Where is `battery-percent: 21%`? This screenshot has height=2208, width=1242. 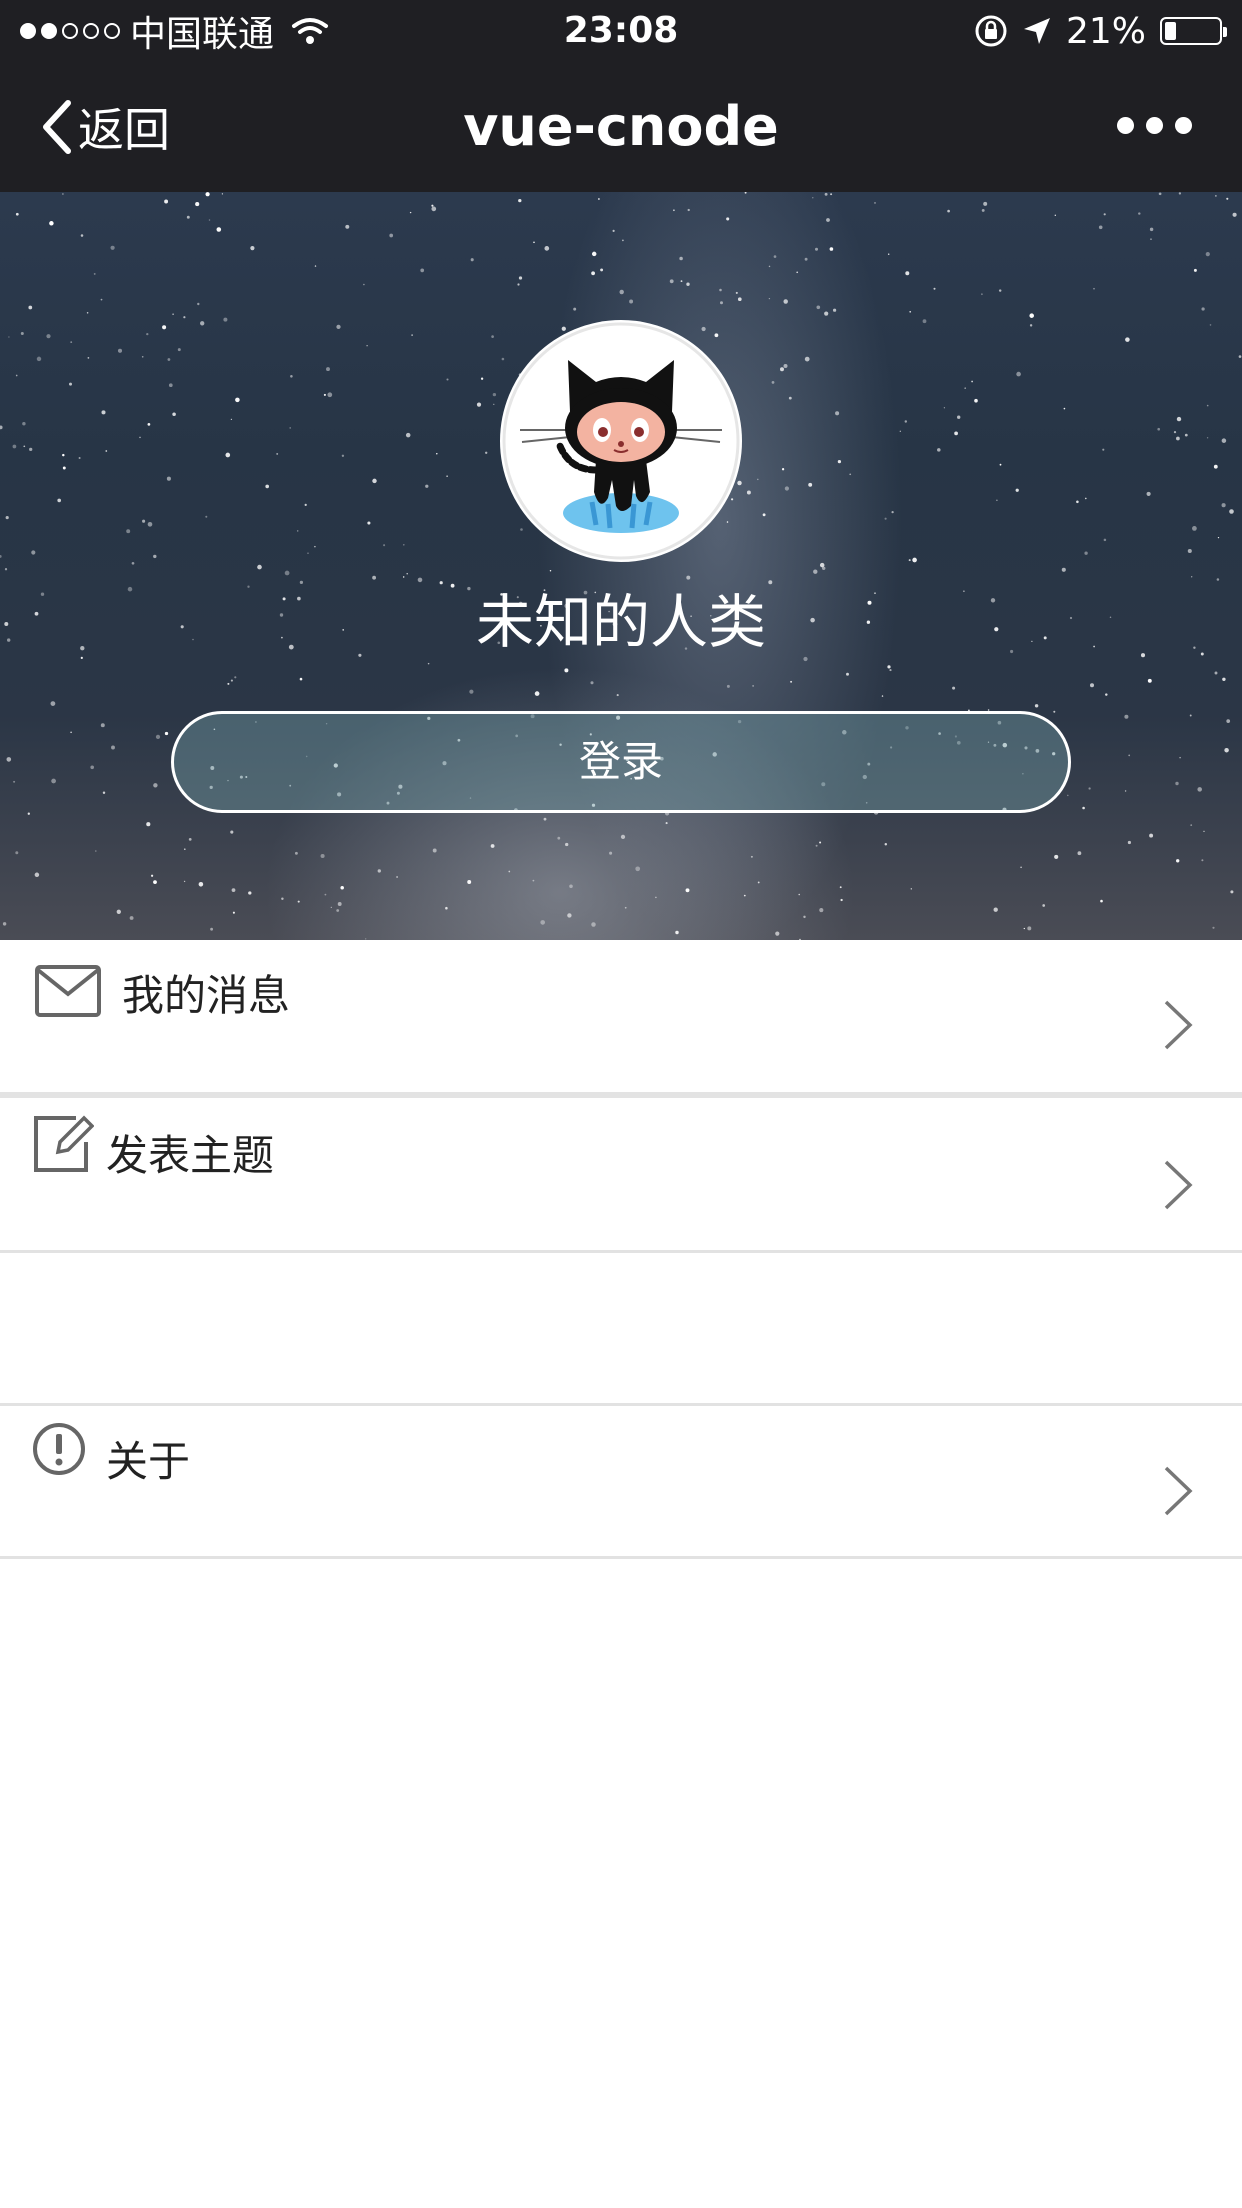 battery-percent: 21% is located at coordinates (1105, 31).